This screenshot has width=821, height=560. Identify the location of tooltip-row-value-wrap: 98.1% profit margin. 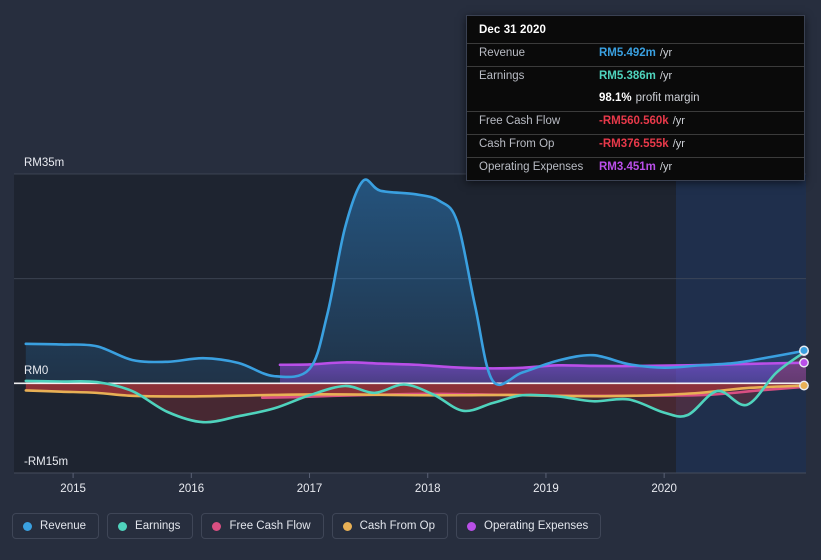
(649, 98).